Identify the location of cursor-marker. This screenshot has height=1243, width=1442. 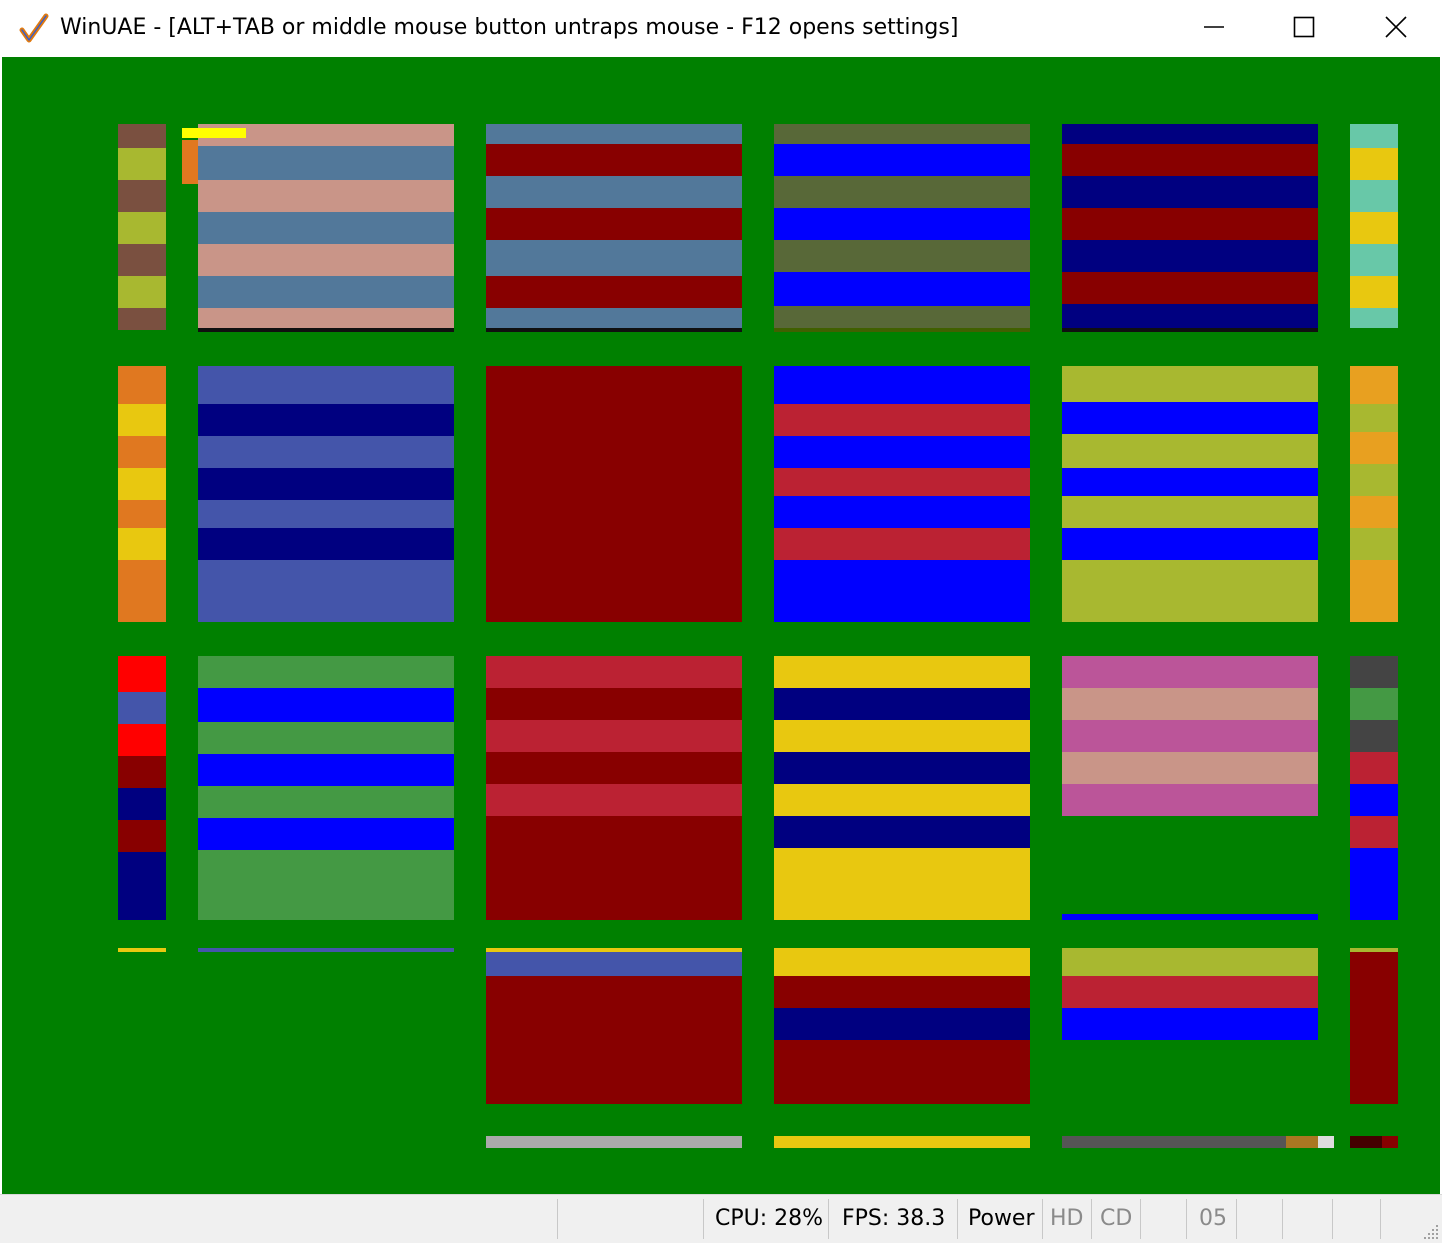
(214, 133).